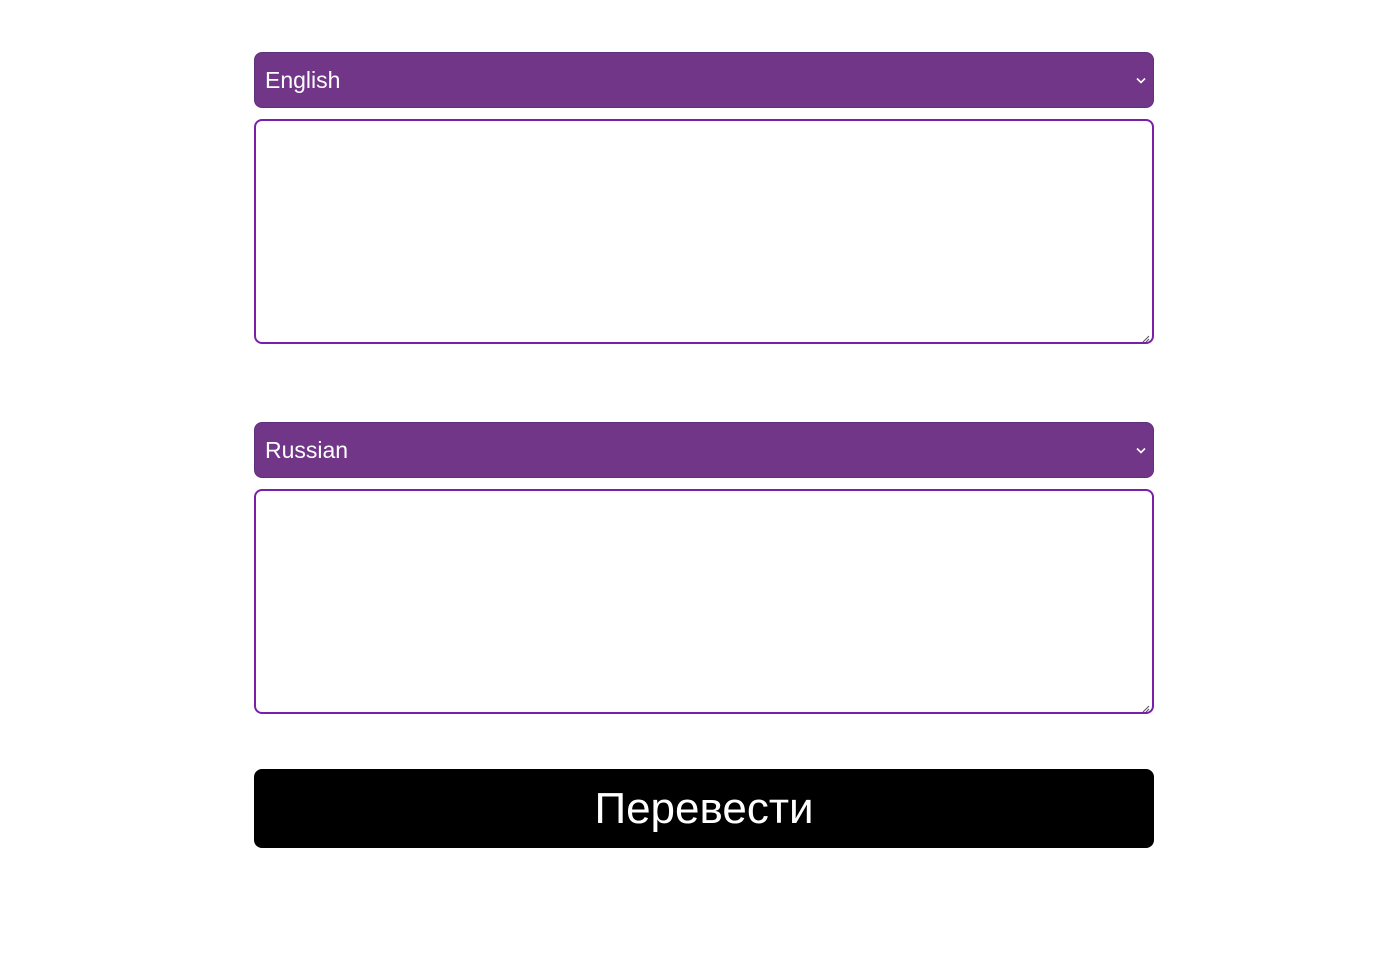 The height and width of the screenshot is (977, 1375). I want to click on target-language-value: Russian, so click(307, 449).